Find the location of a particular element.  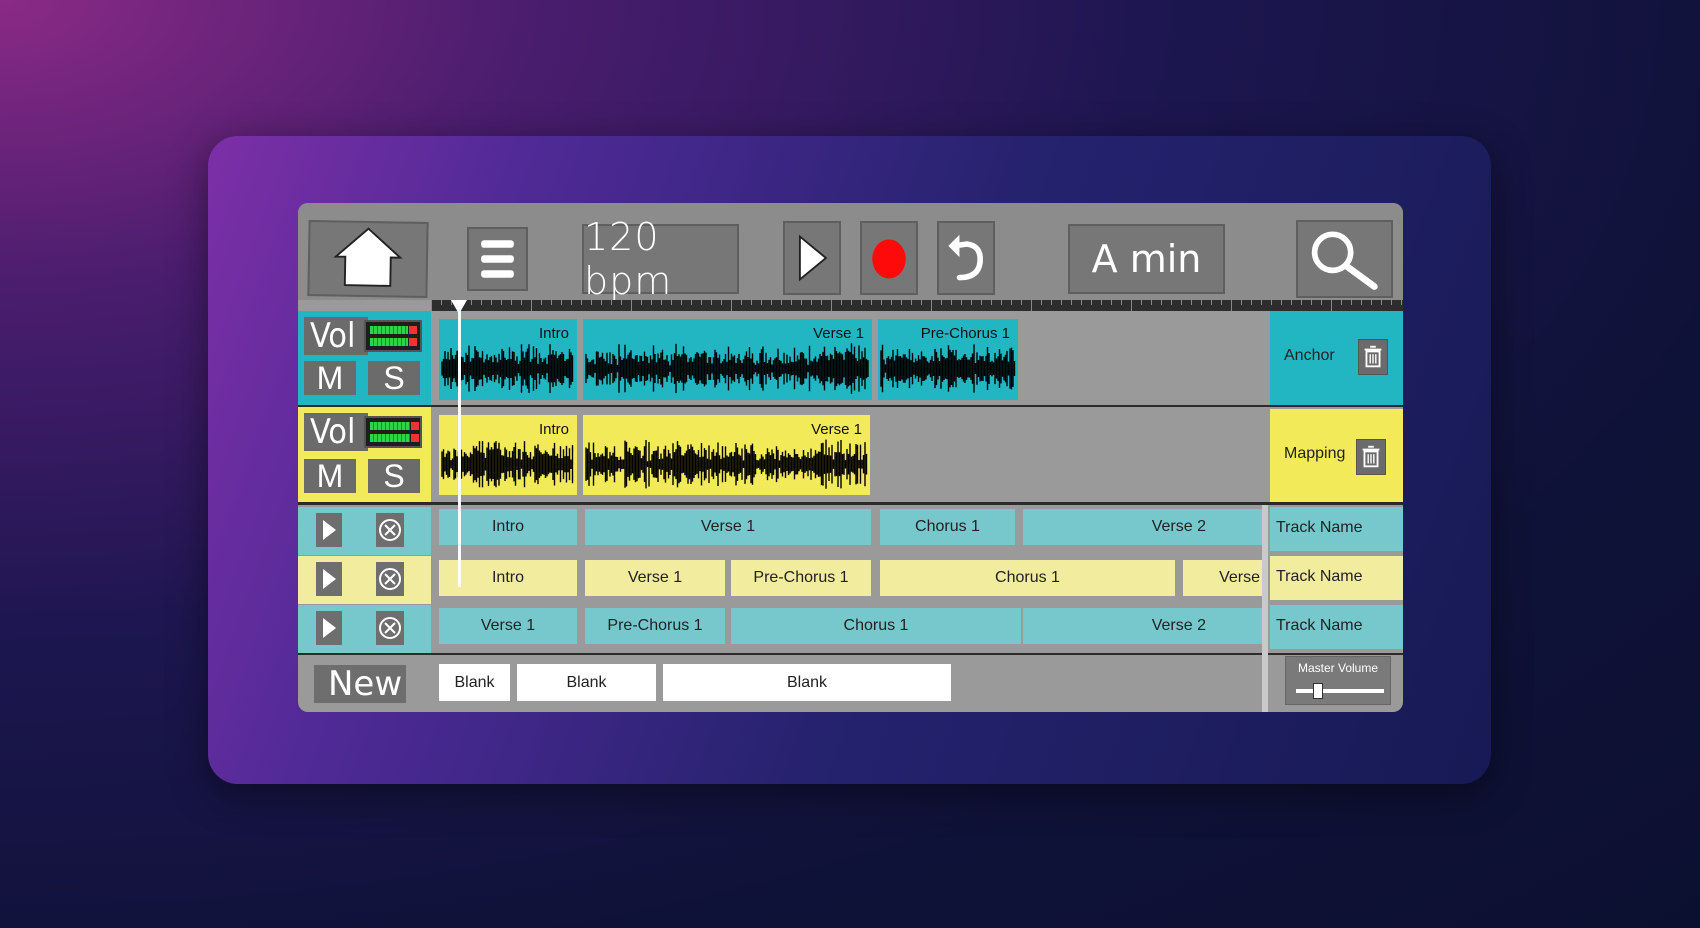

track-lane-1: Intro Verse 1 Pre-Chorus 1 is located at coordinates (849, 358).